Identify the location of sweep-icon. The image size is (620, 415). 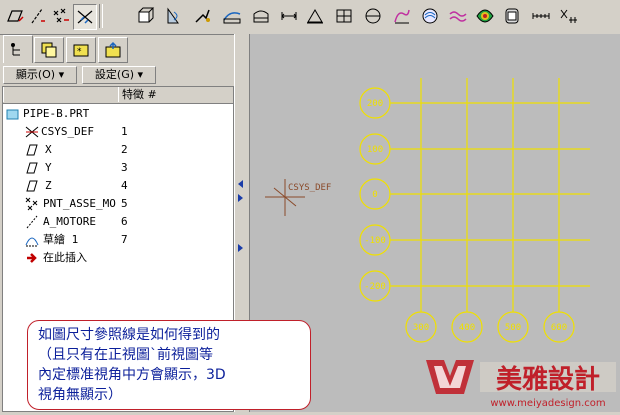
(203, 16).